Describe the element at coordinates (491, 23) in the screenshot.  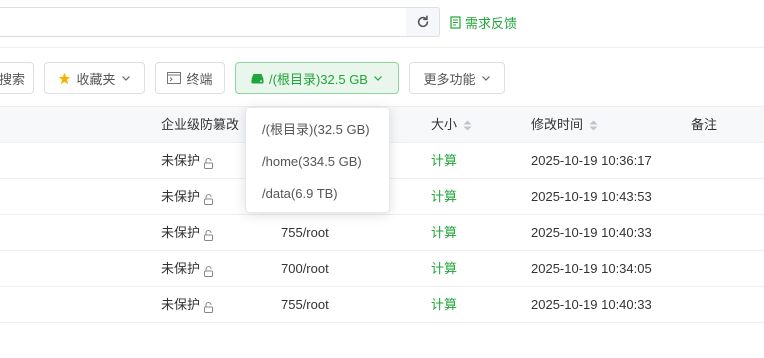
I see `feedback-label: 需求反馈` at that location.